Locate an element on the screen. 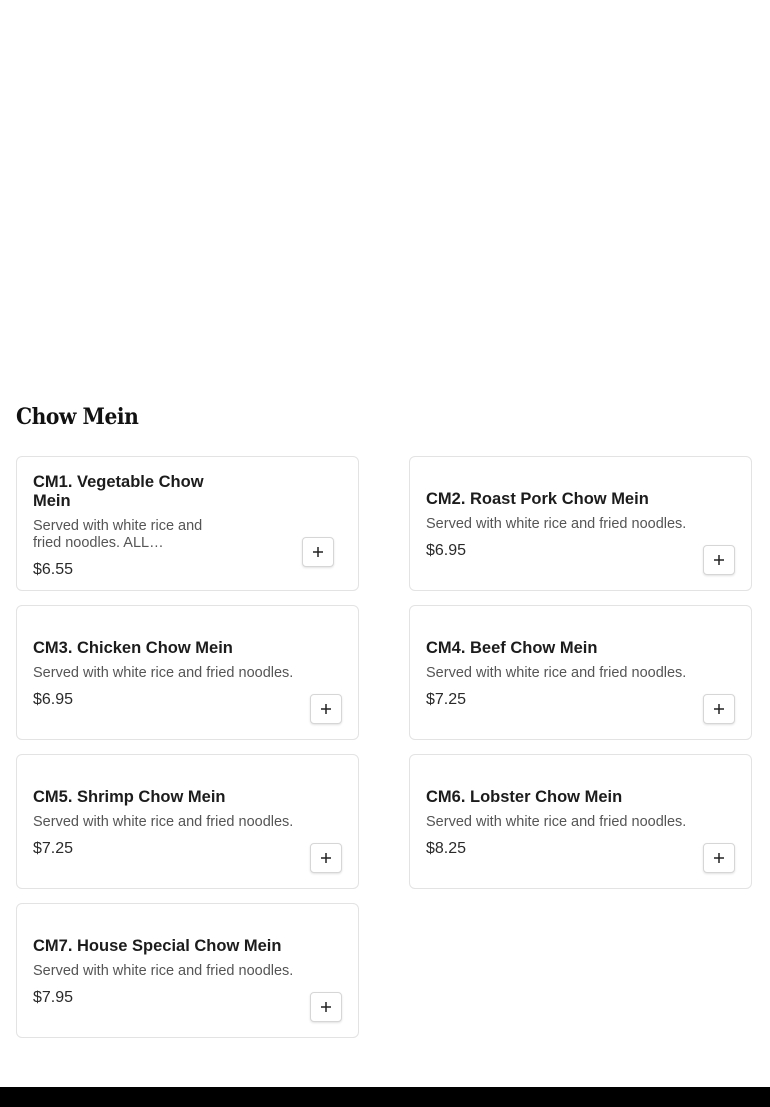 This screenshot has width=770, height=1107. section-title: Chow Mein is located at coordinates (77, 417).